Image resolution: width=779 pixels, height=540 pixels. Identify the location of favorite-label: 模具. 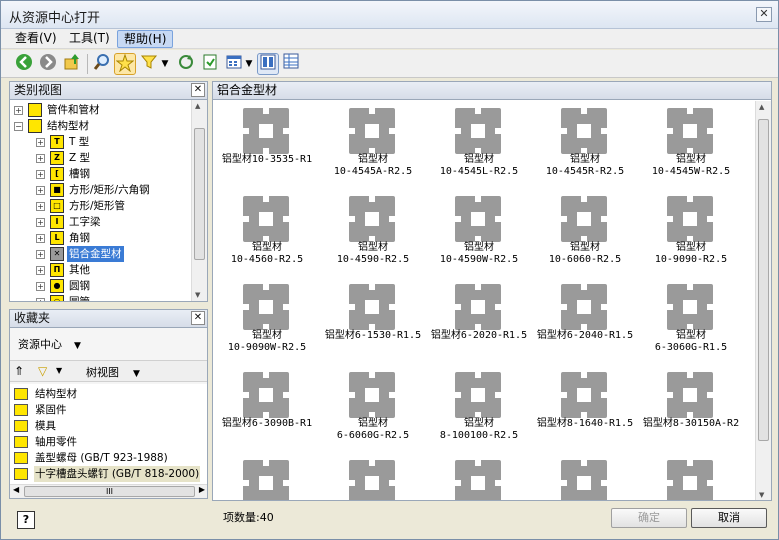
(45, 426).